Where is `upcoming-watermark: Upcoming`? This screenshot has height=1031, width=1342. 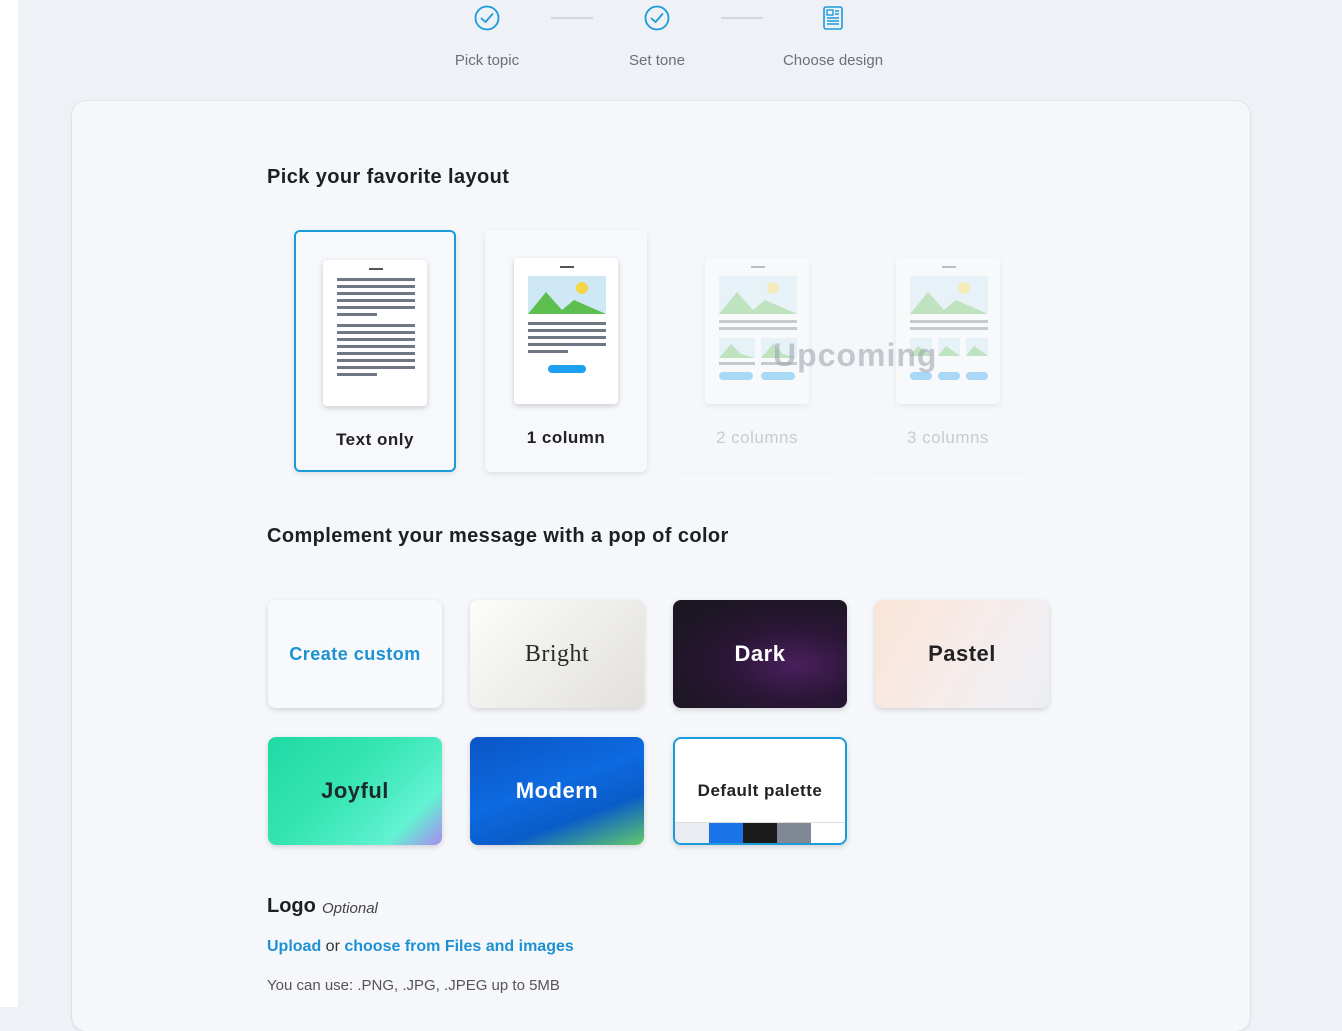 upcoming-watermark: Upcoming is located at coordinates (855, 355).